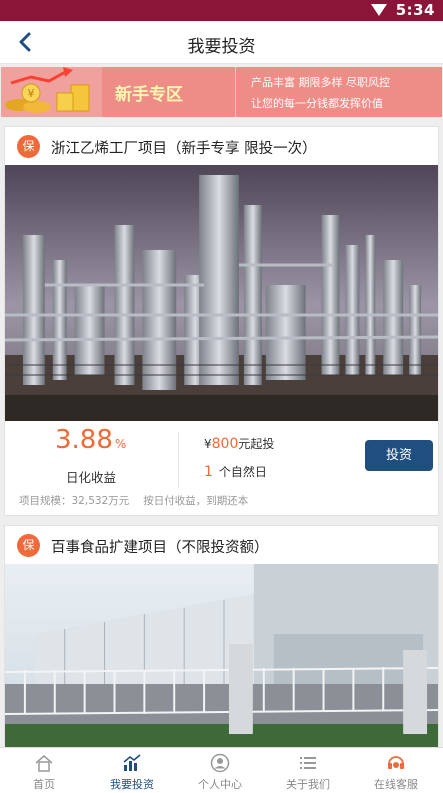 The height and width of the screenshot is (793, 443). Describe the element at coordinates (379, 10) in the screenshot. I see `wifi-icon` at that location.